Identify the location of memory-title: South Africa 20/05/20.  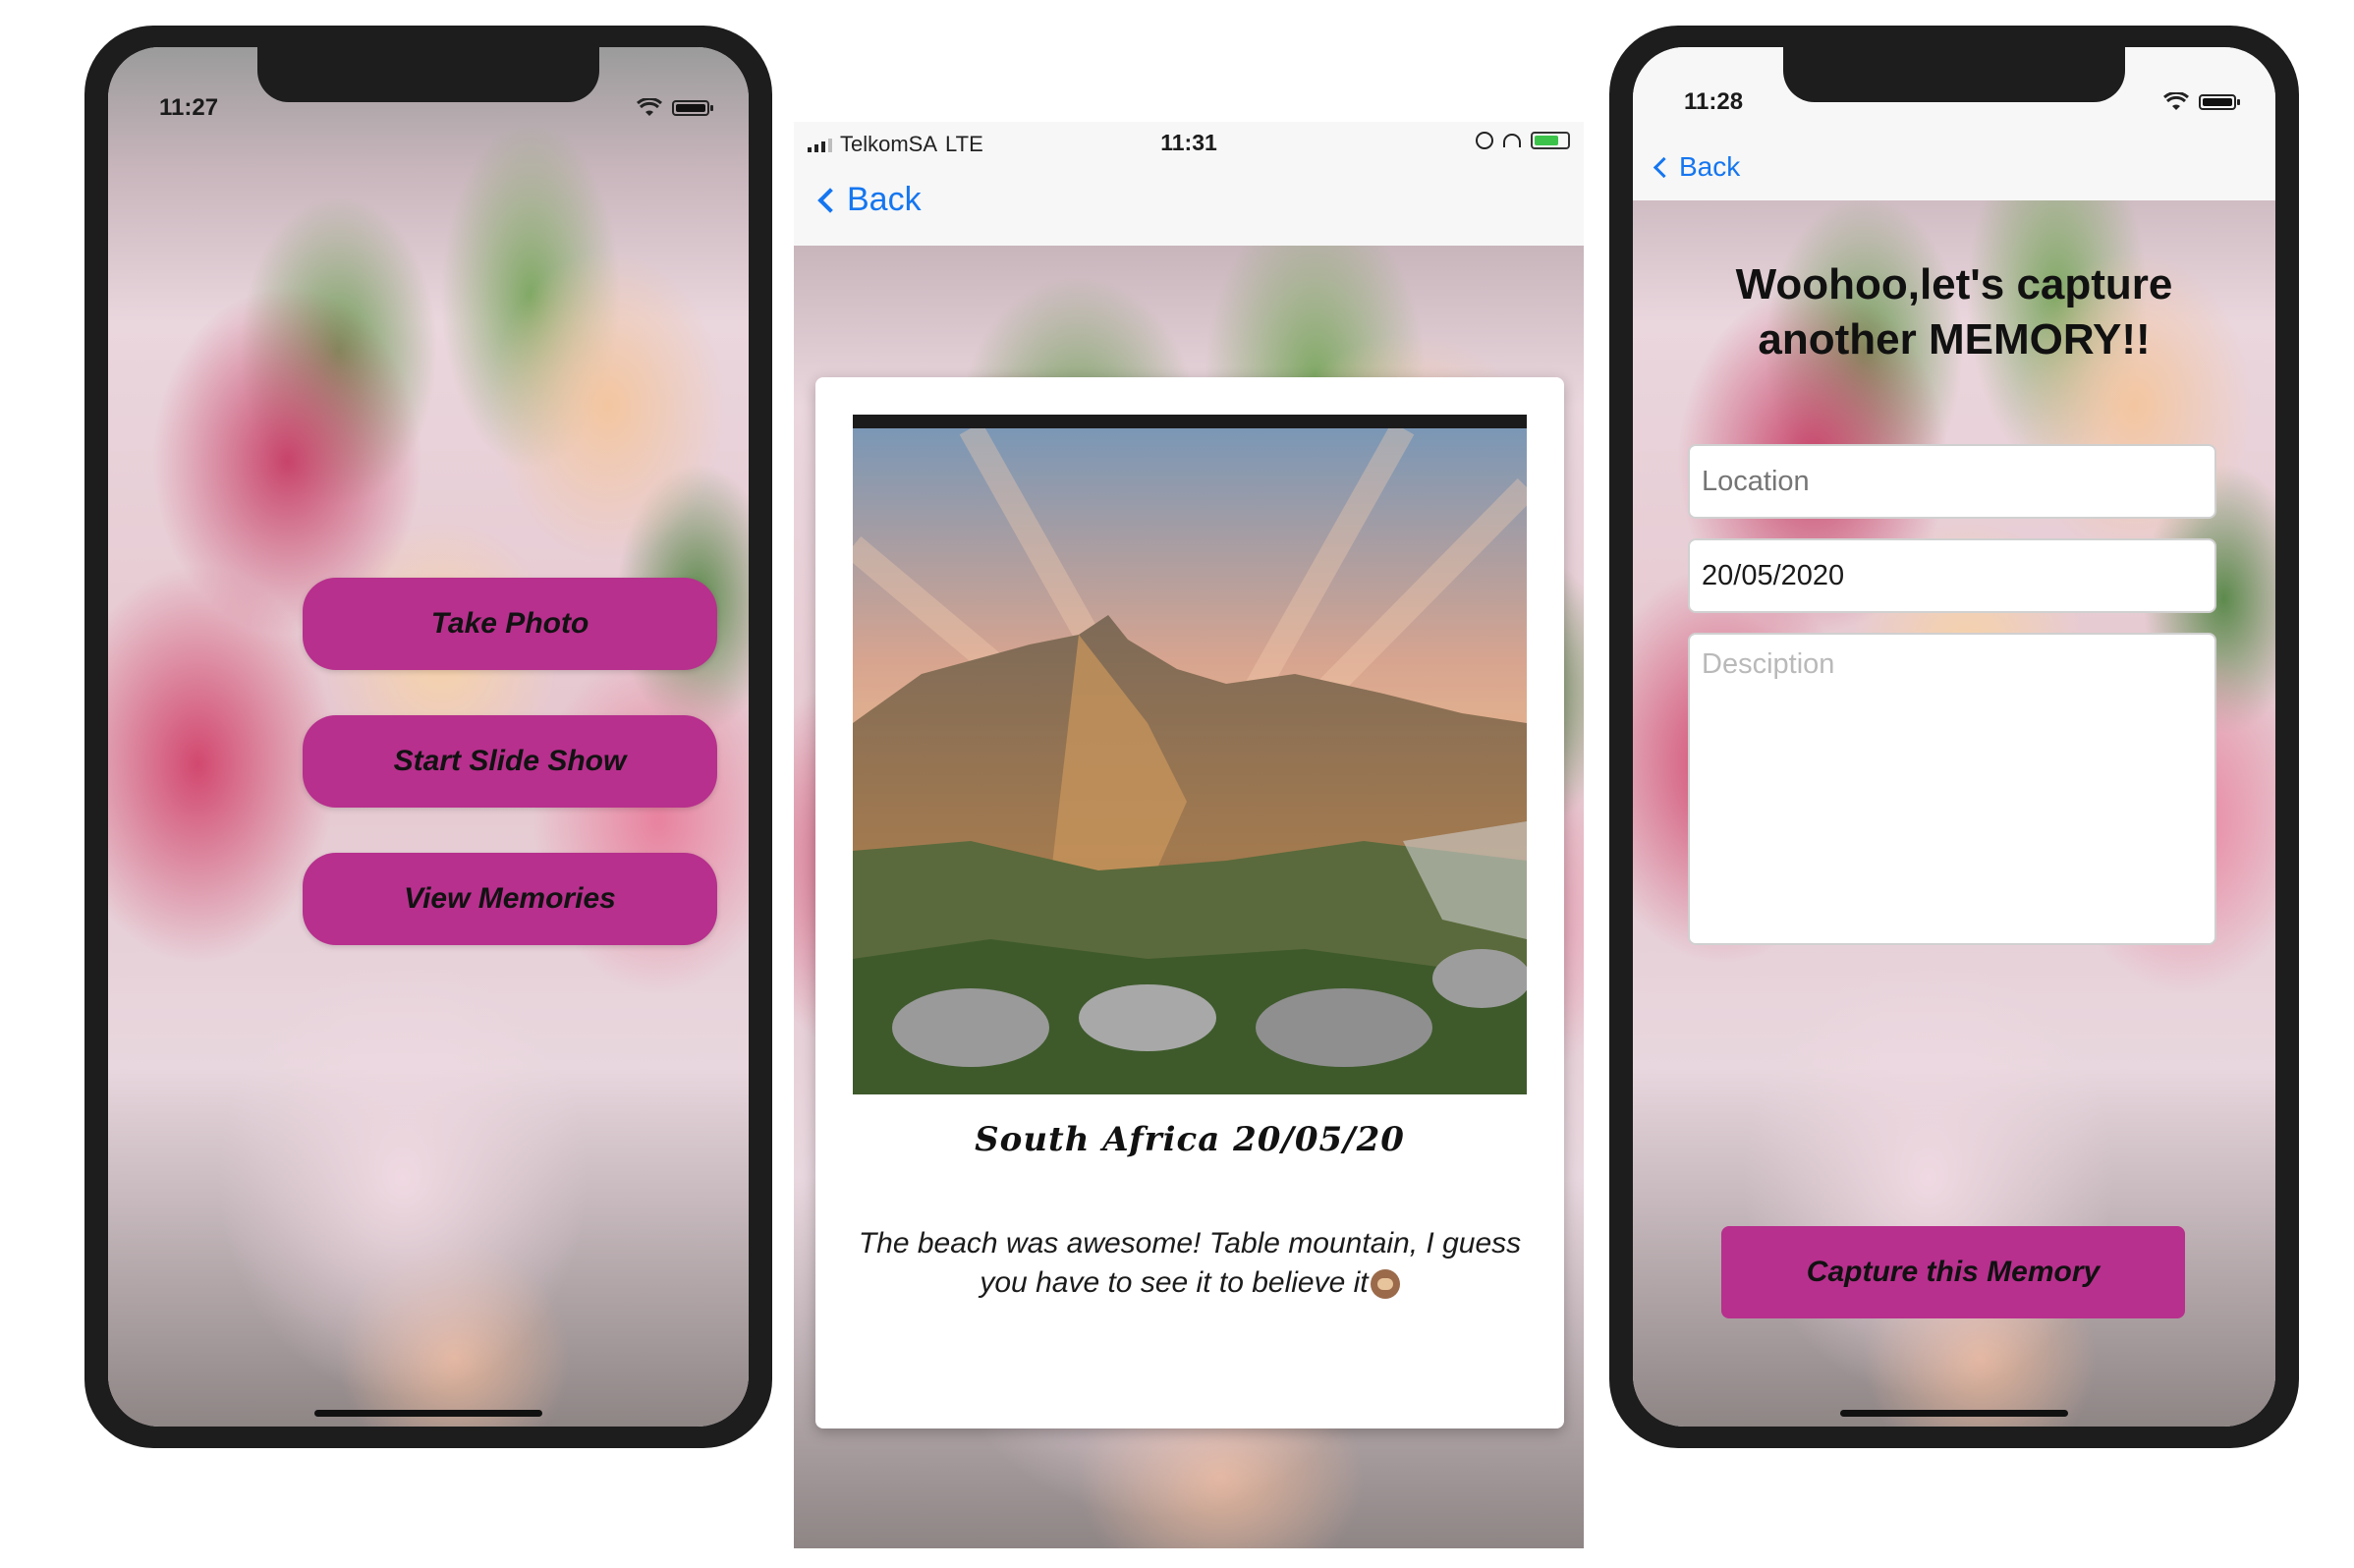
(1190, 1139).